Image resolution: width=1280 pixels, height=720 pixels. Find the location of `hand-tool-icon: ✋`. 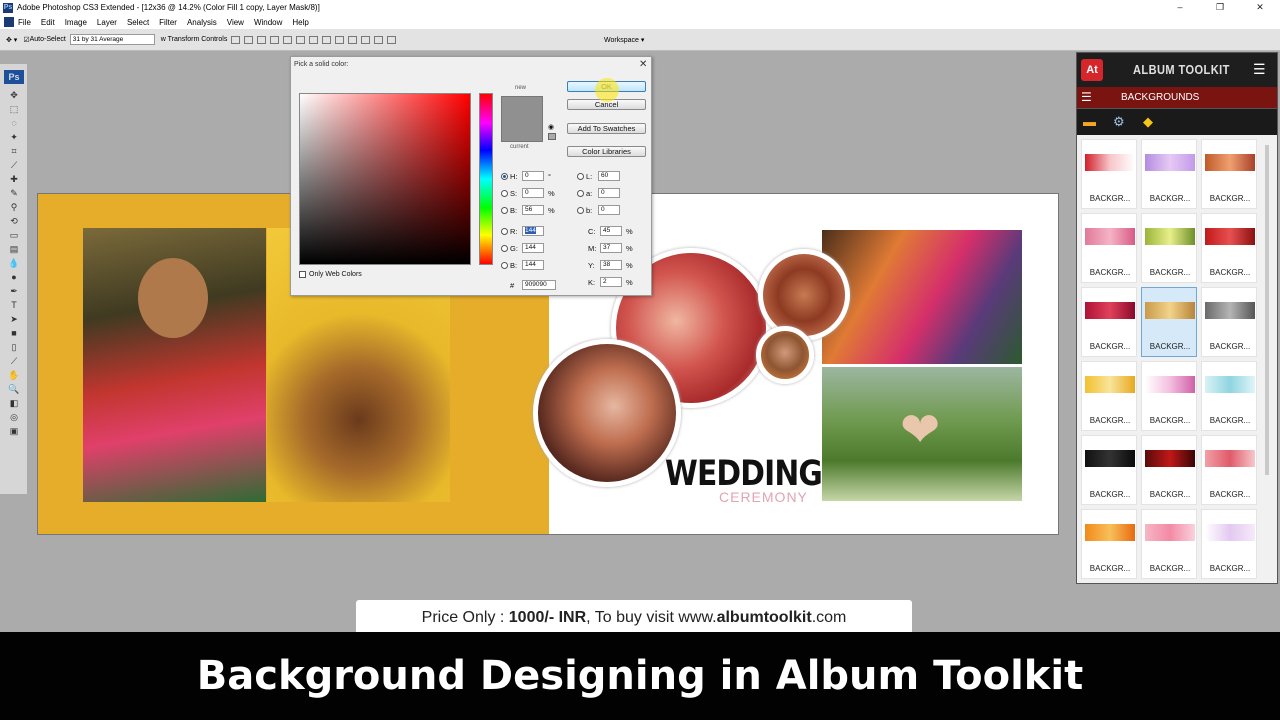

hand-tool-icon: ✋ is located at coordinates (14, 375).